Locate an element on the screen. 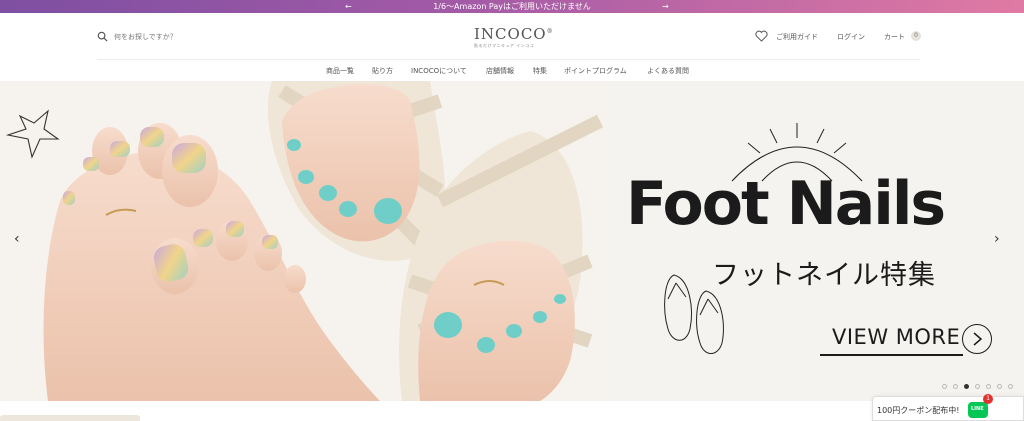 This screenshot has height=421, width=1024. login-link: ログイン is located at coordinates (851, 37).